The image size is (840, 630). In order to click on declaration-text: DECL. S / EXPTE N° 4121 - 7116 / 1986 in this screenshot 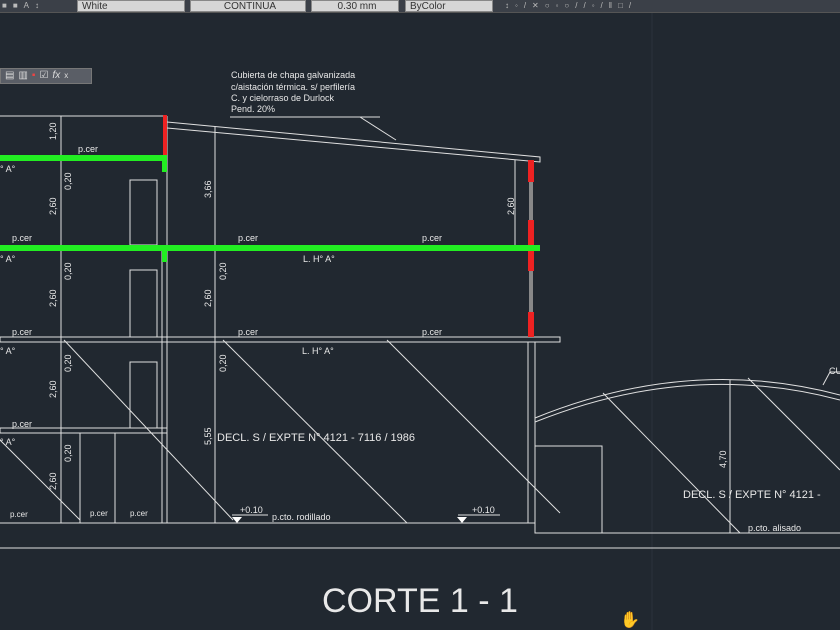, I will do `click(316, 438)`.